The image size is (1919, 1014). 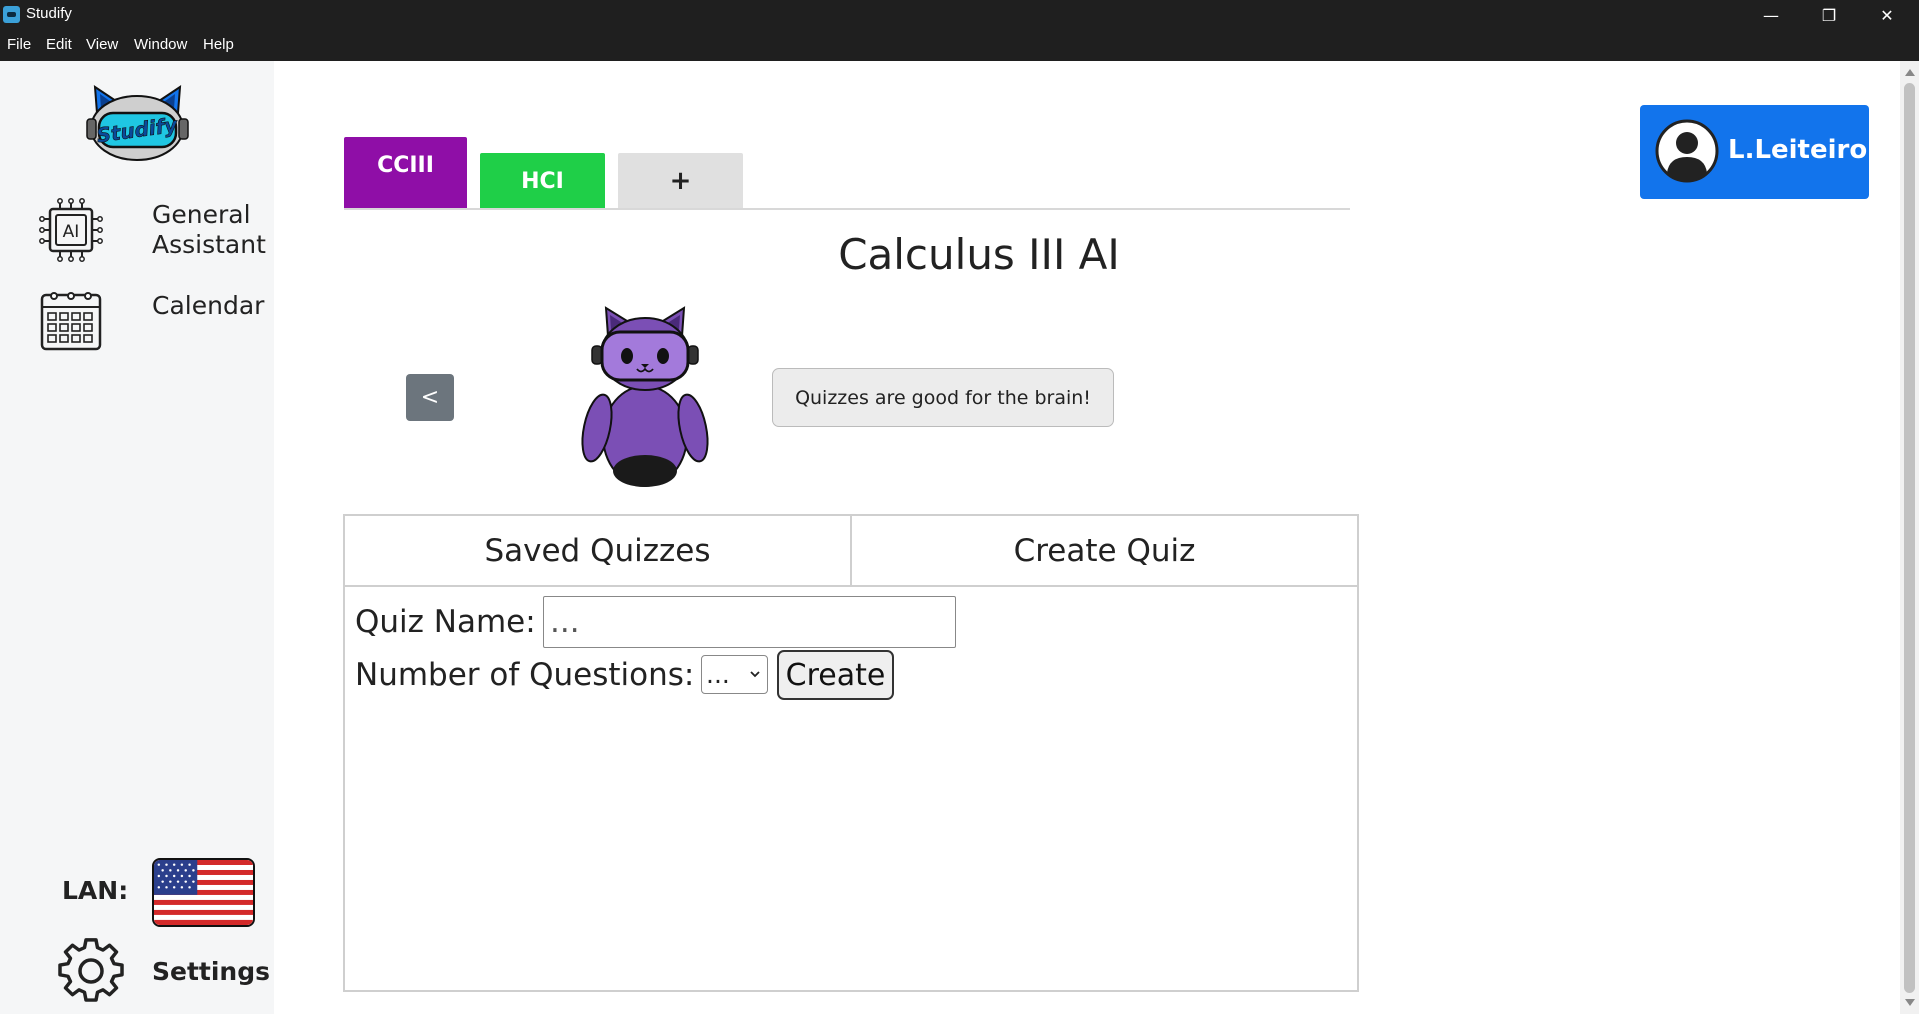 What do you see at coordinates (49, 13) in the screenshot?
I see `window-title: Studify` at bounding box center [49, 13].